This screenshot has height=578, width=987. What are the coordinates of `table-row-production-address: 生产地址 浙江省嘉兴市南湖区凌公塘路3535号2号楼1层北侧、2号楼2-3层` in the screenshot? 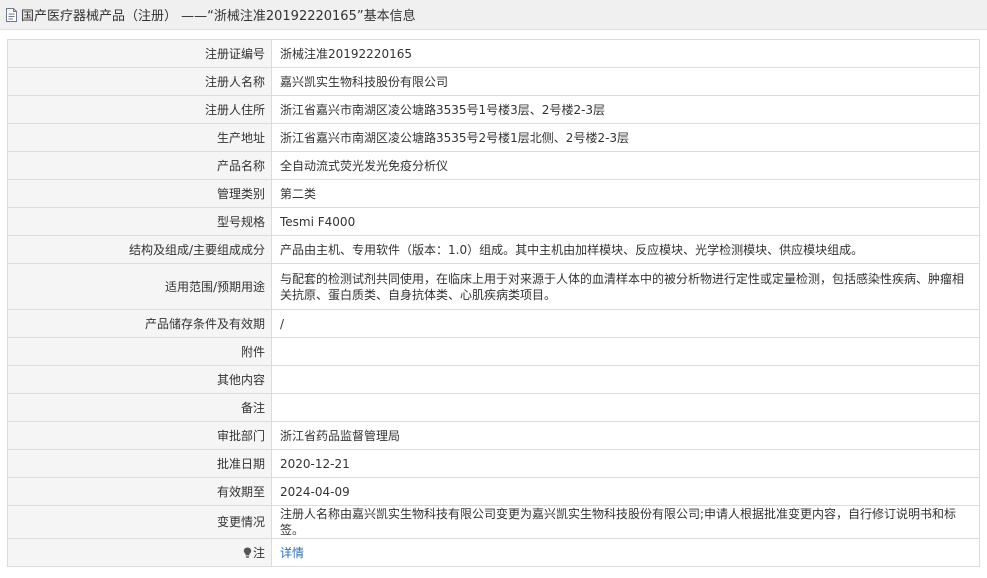 It's located at (493, 137).